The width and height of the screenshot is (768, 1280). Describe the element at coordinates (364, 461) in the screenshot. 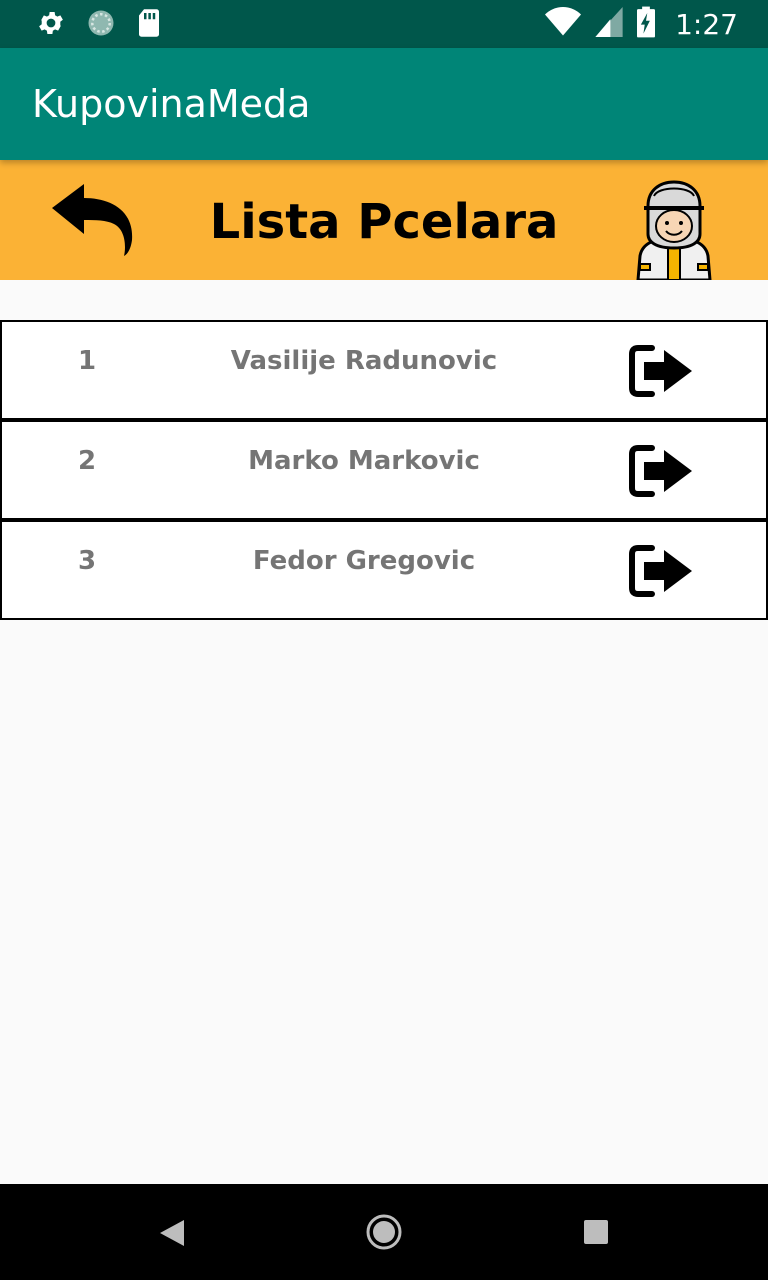

I see `row-name: Marko Markovic` at that location.